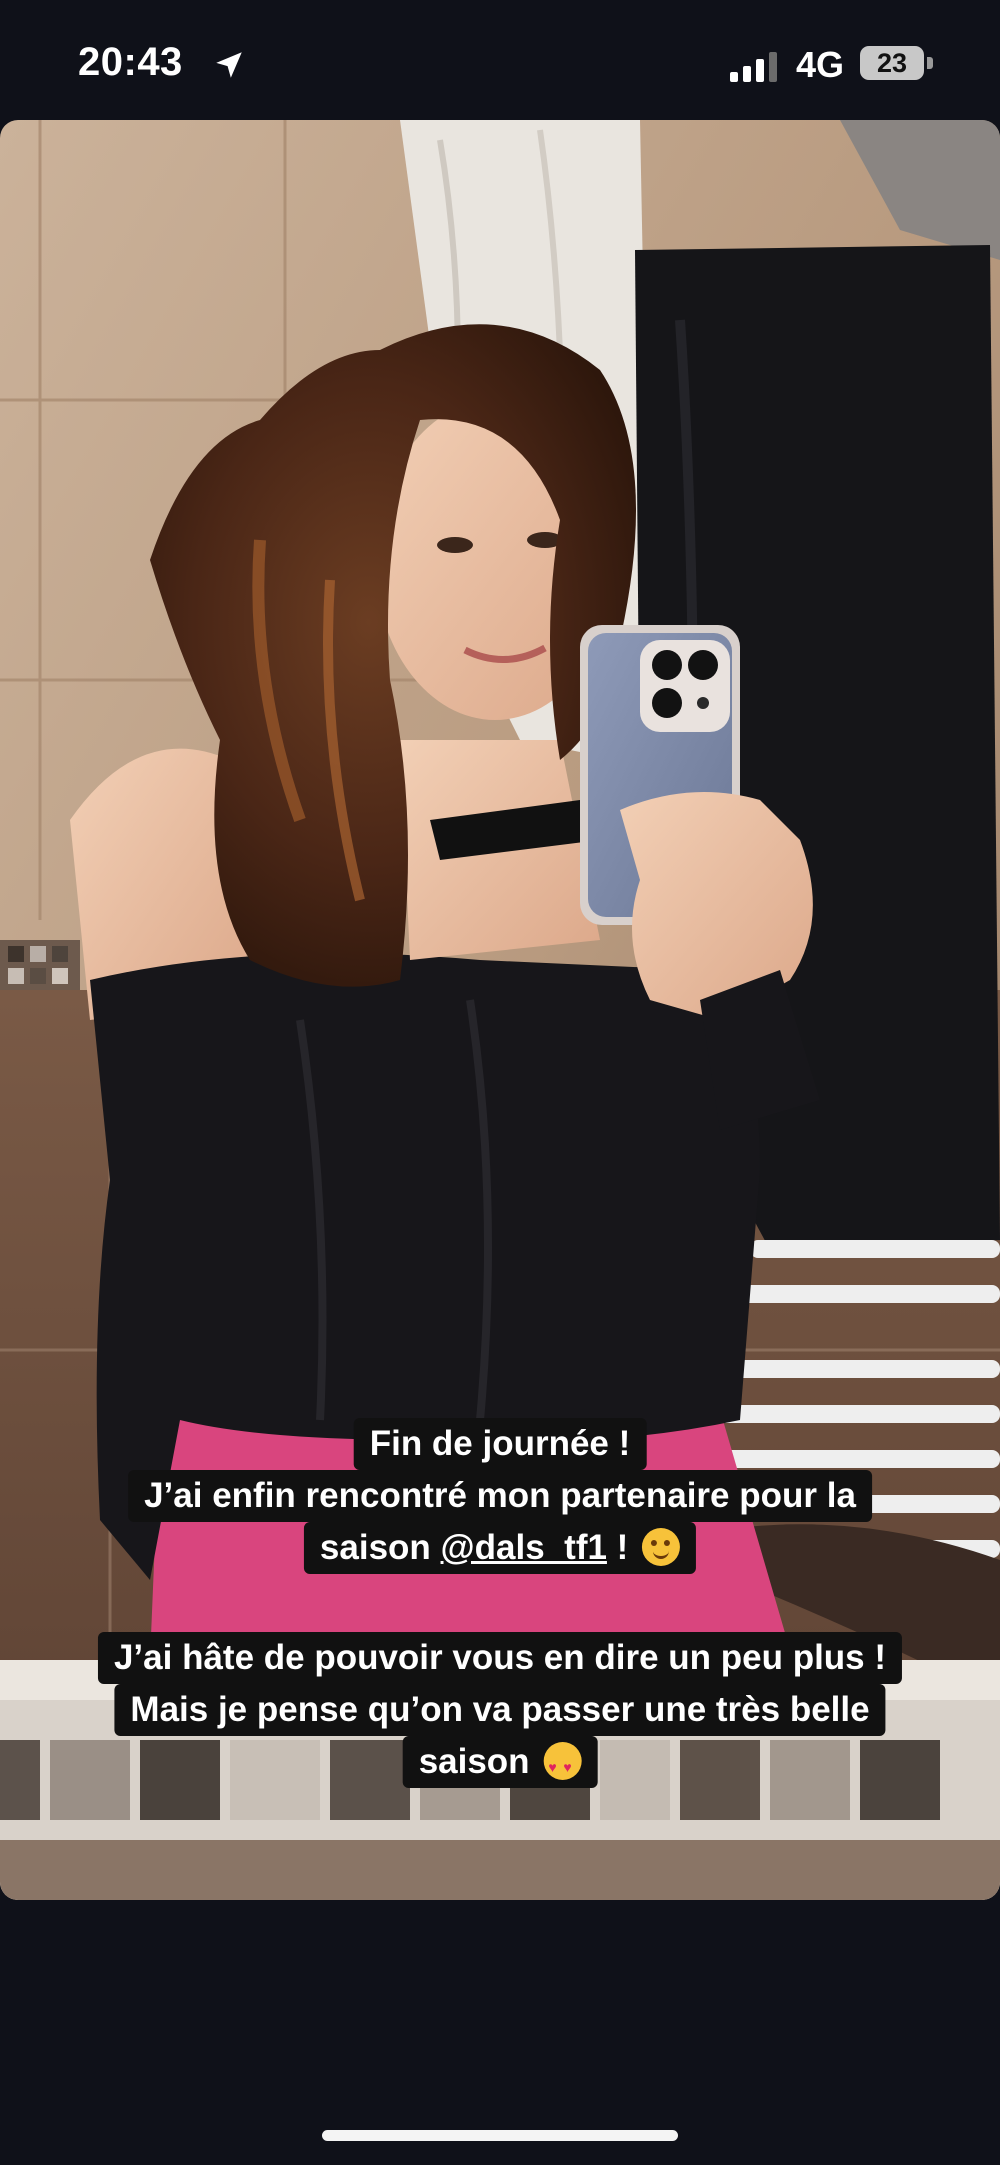 This screenshot has height=2165, width=1000. What do you see at coordinates (229, 65) in the screenshot?
I see `location-arrow-icon` at bounding box center [229, 65].